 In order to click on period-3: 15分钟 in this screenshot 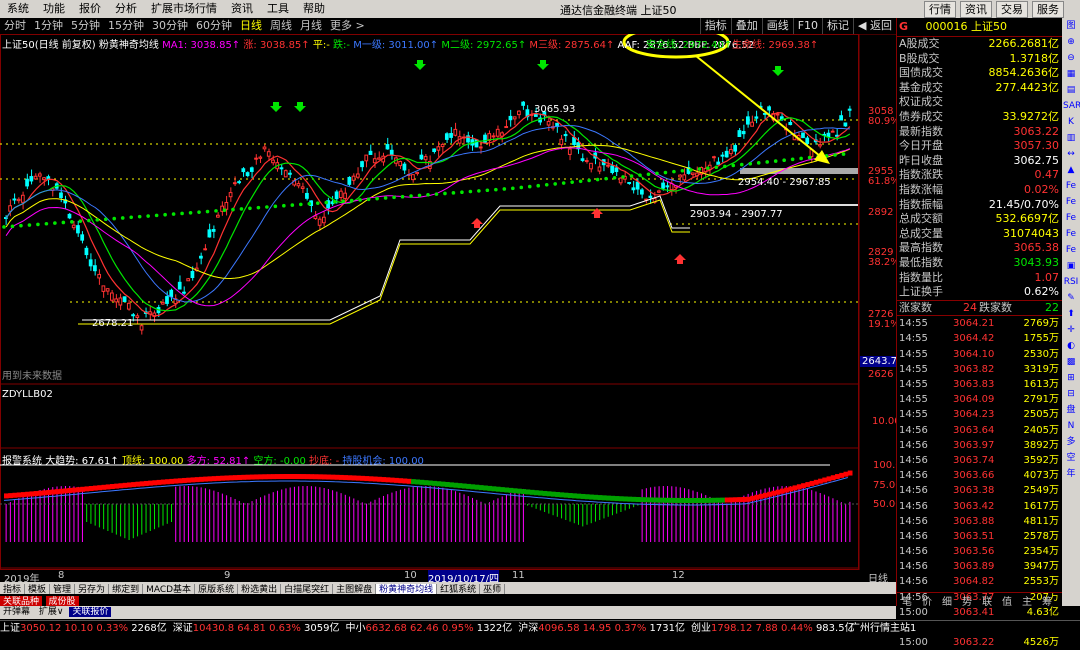, I will do `click(126, 26)`.